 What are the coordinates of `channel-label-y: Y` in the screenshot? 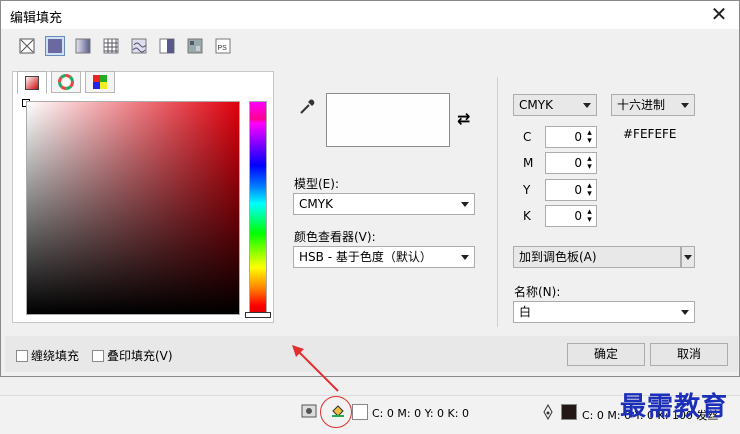 It's located at (527, 190).